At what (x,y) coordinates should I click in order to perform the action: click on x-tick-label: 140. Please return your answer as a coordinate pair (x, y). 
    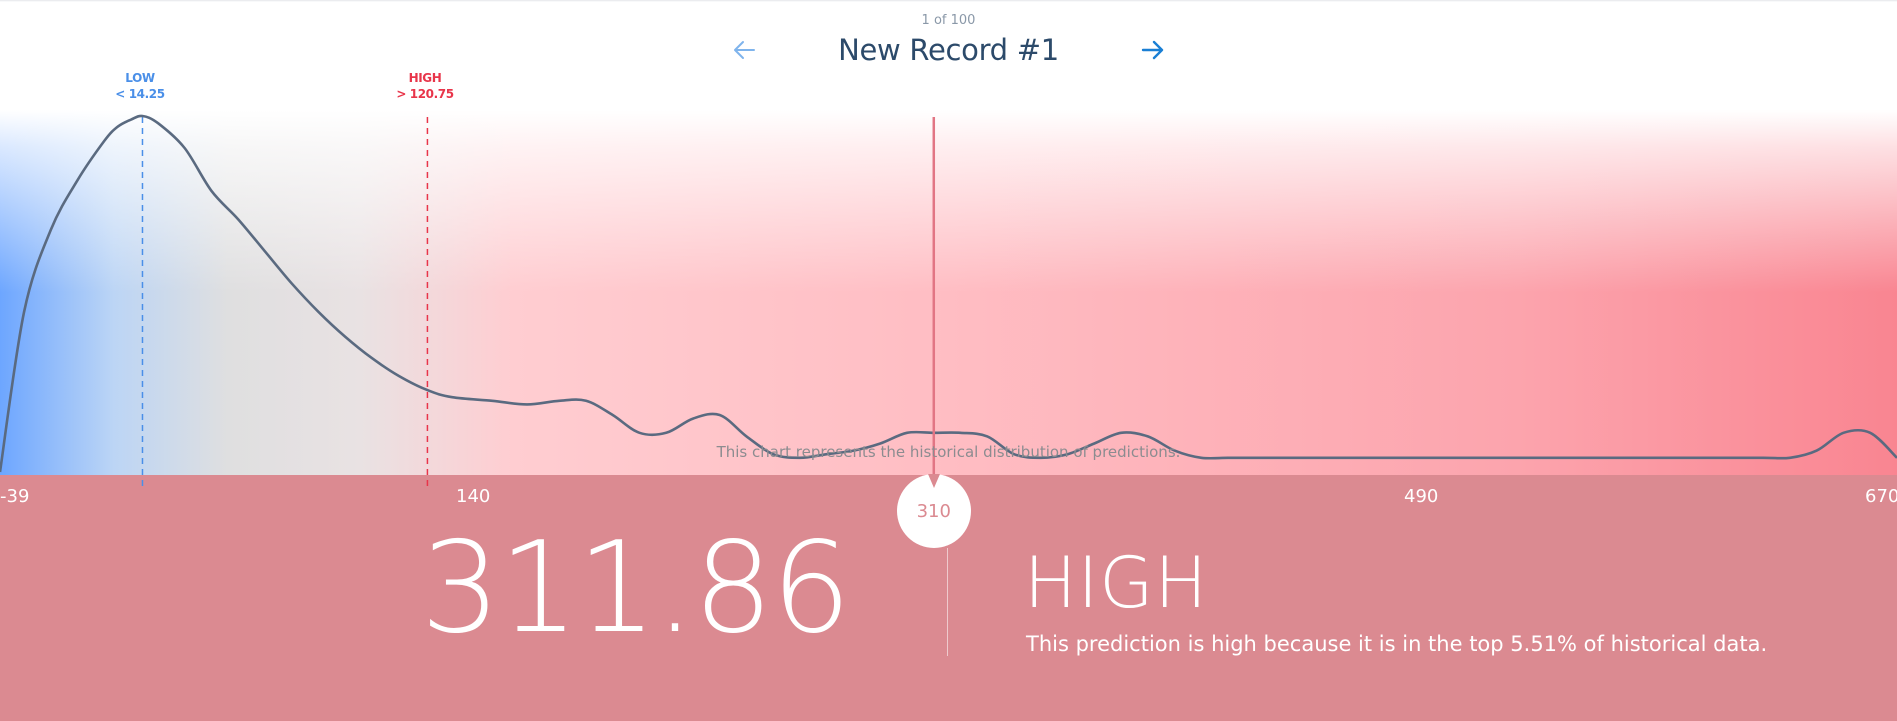
    Looking at the image, I should click on (473, 496).